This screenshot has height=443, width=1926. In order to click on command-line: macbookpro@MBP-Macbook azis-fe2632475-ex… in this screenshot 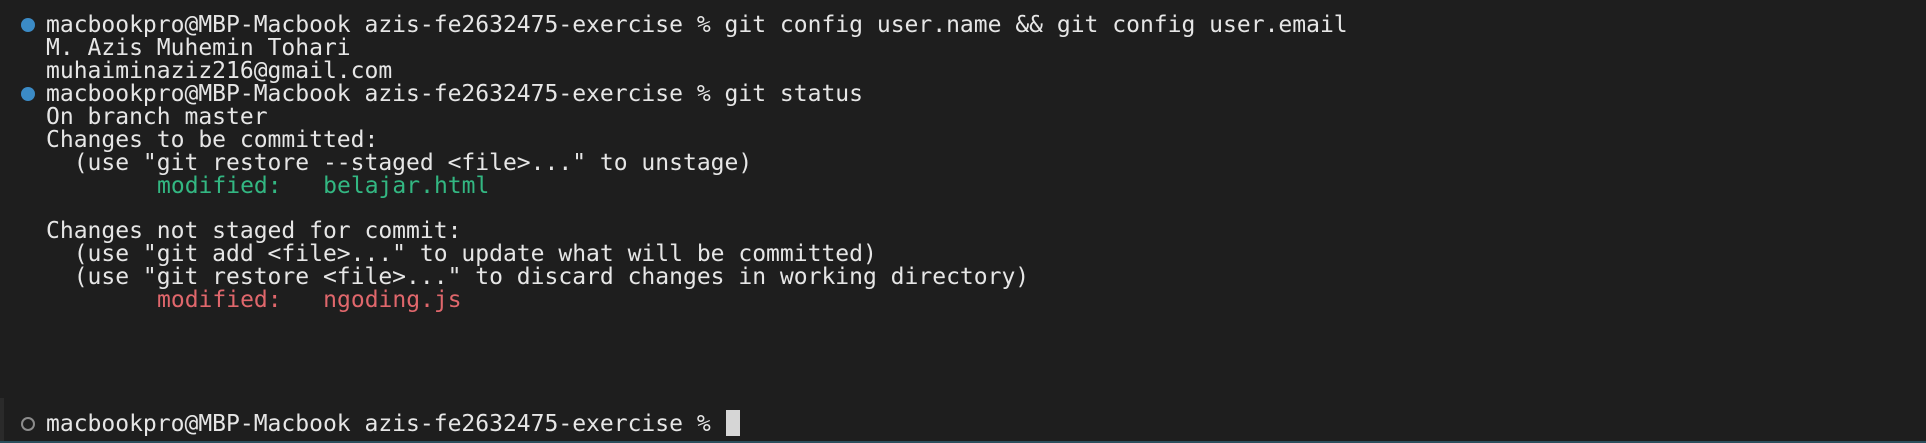, I will do `click(393, 424)`.